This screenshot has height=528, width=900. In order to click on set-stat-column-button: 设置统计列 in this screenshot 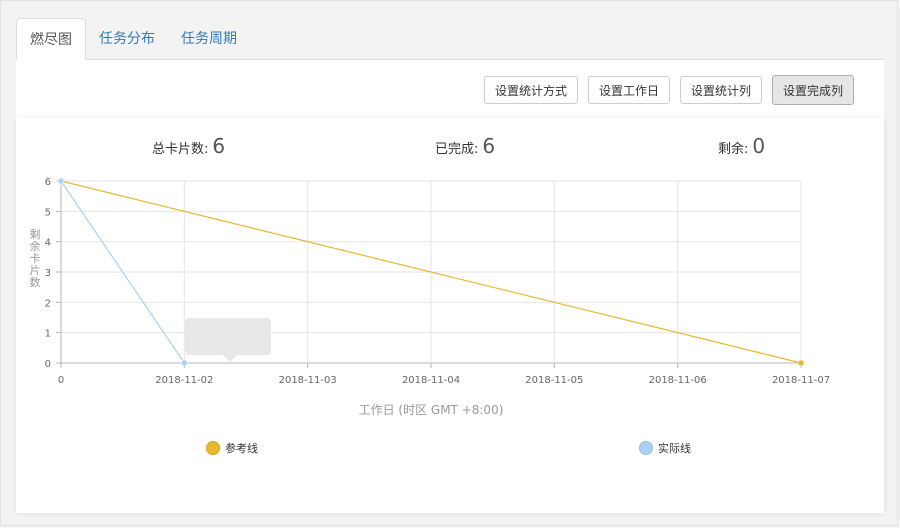, I will do `click(720, 90)`.